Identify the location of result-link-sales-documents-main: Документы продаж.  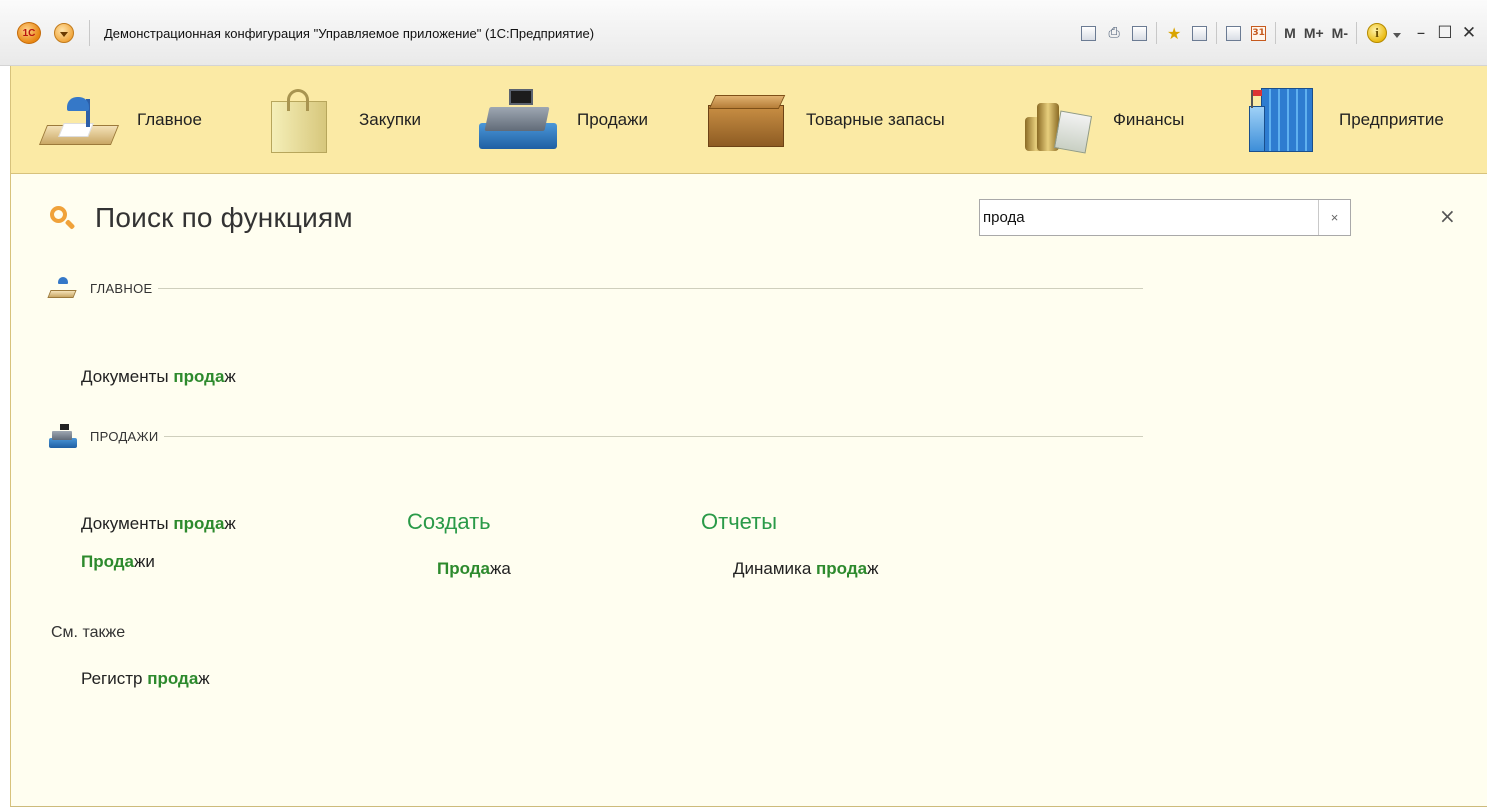
(158, 377).